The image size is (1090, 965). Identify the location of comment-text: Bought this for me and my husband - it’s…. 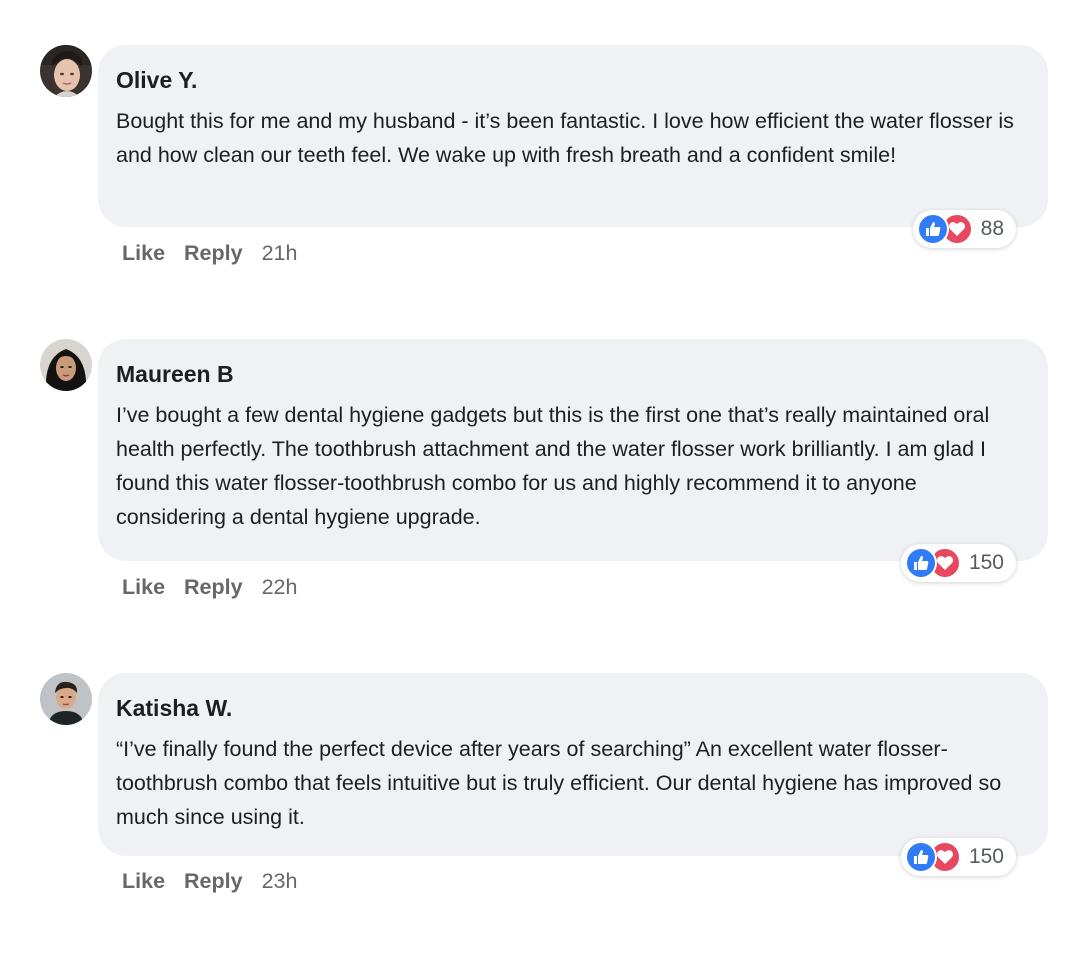
(565, 138).